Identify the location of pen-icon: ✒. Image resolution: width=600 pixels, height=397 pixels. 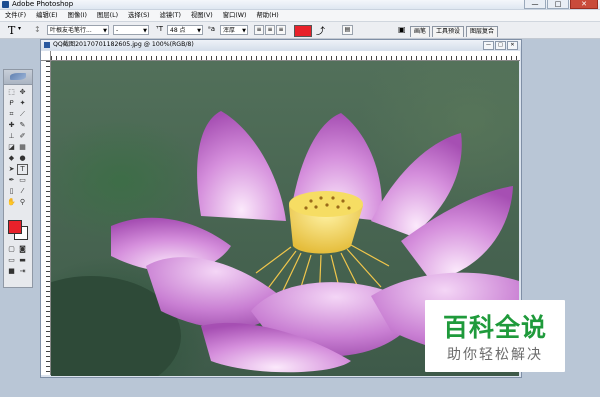
(11, 180).